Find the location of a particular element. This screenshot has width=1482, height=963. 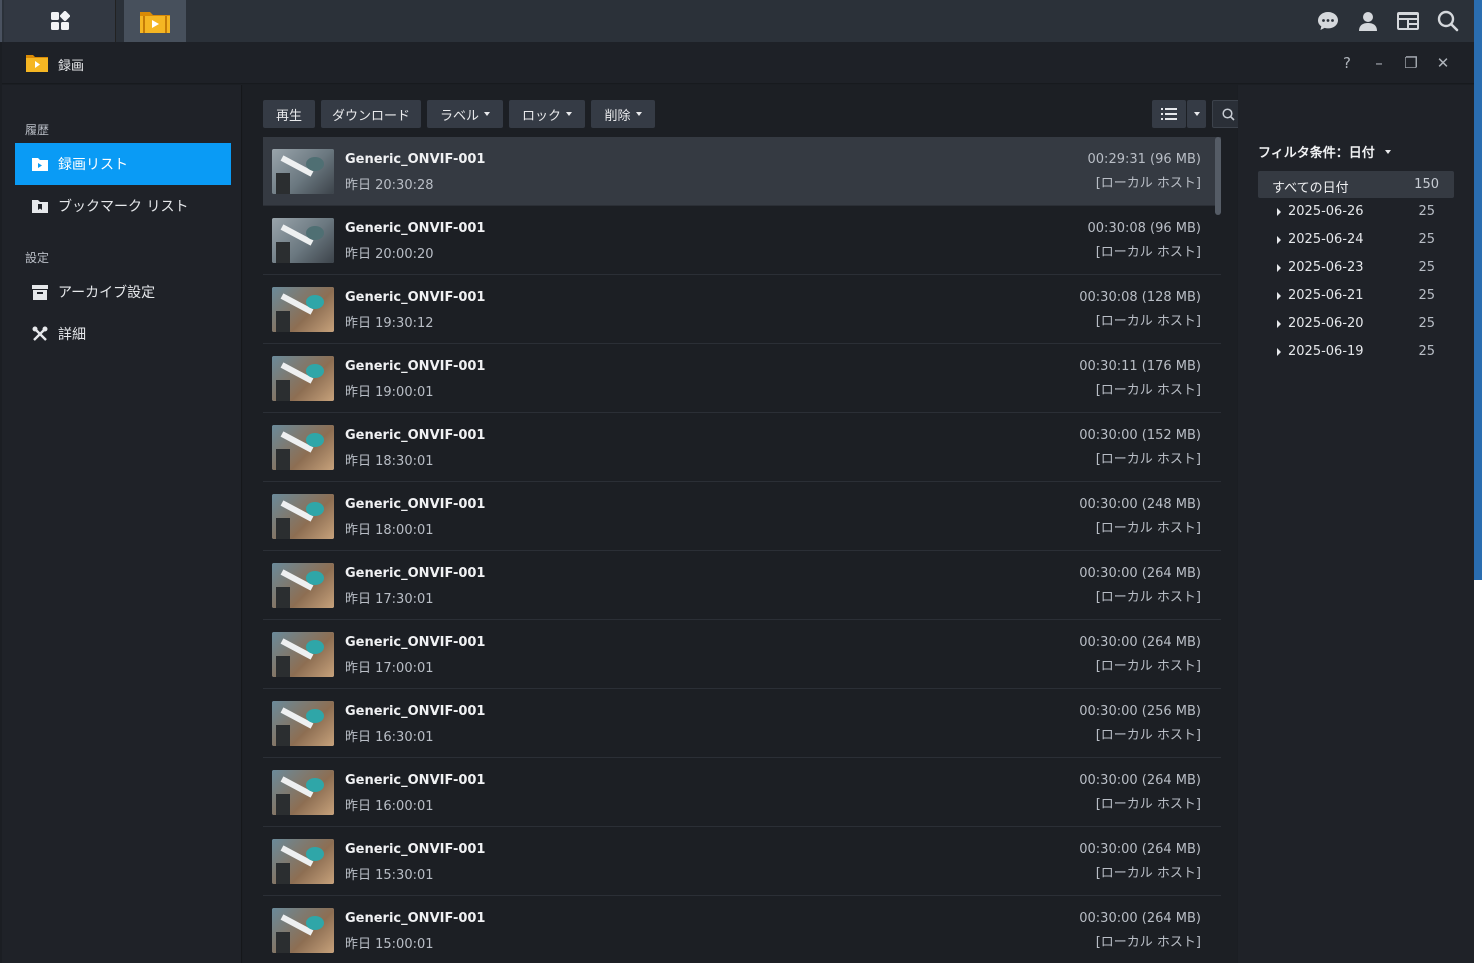

delete-dropdown-label: 削除 is located at coordinates (617, 116).